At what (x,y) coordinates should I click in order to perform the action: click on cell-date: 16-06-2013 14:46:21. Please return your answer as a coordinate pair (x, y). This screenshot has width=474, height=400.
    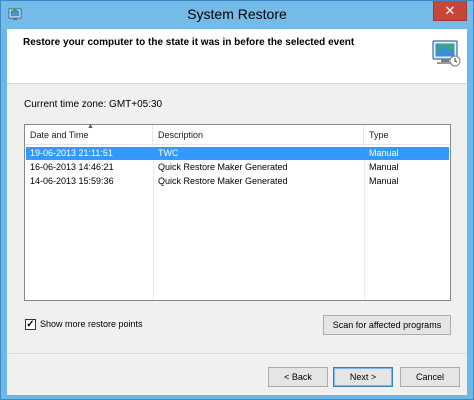
    Looking at the image, I should click on (72, 167).